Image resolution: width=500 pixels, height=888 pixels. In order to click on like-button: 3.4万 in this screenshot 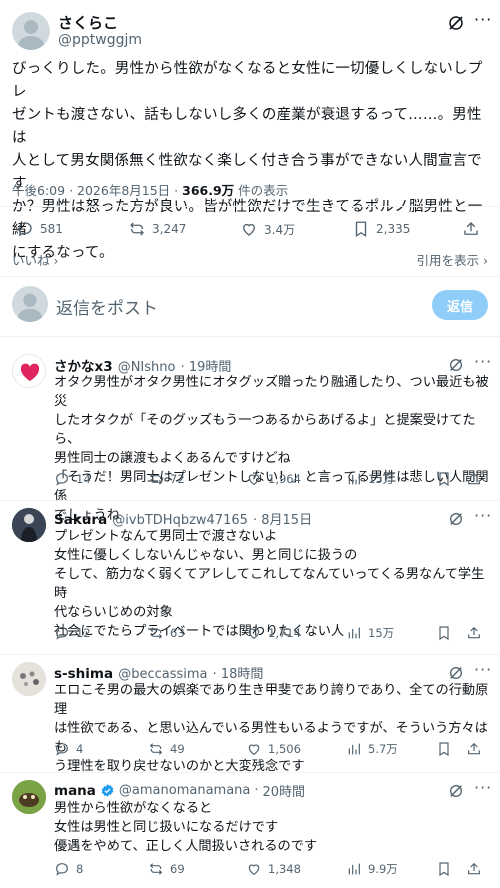, I will do `click(267, 229)`.